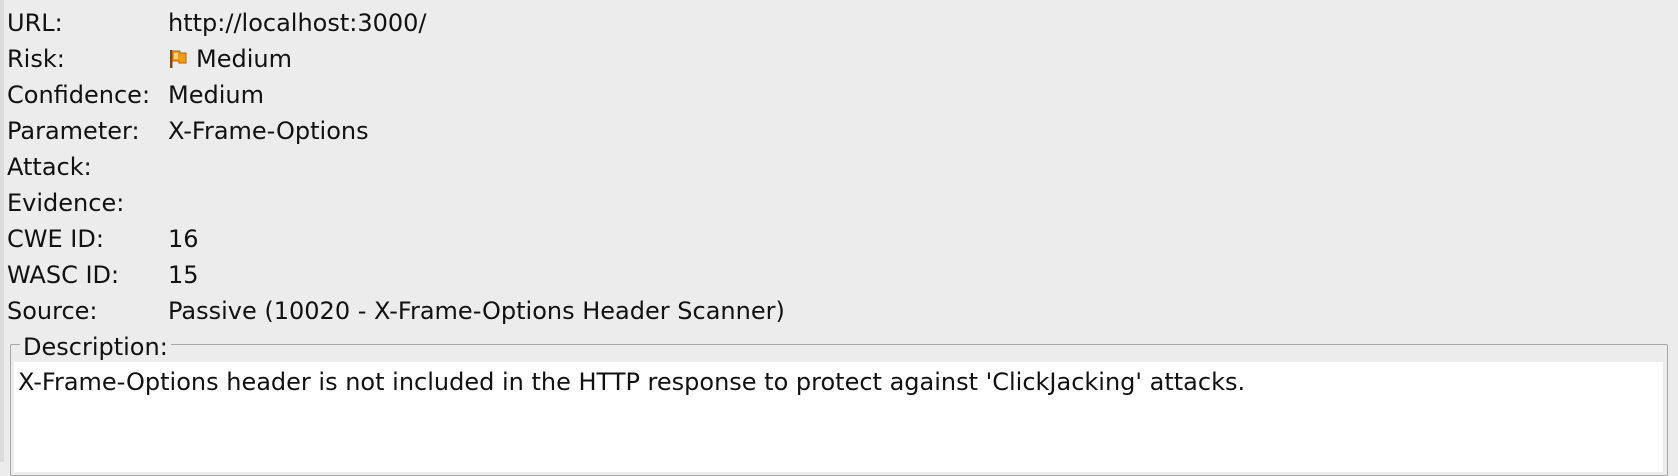  I want to click on cwe-id-row: CWE ID: 16, so click(837, 239).